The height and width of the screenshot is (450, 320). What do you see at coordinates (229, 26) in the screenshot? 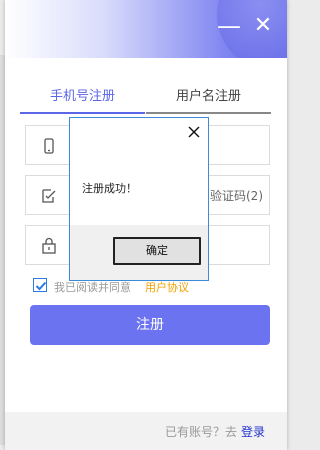
I see `minimize-button: —` at bounding box center [229, 26].